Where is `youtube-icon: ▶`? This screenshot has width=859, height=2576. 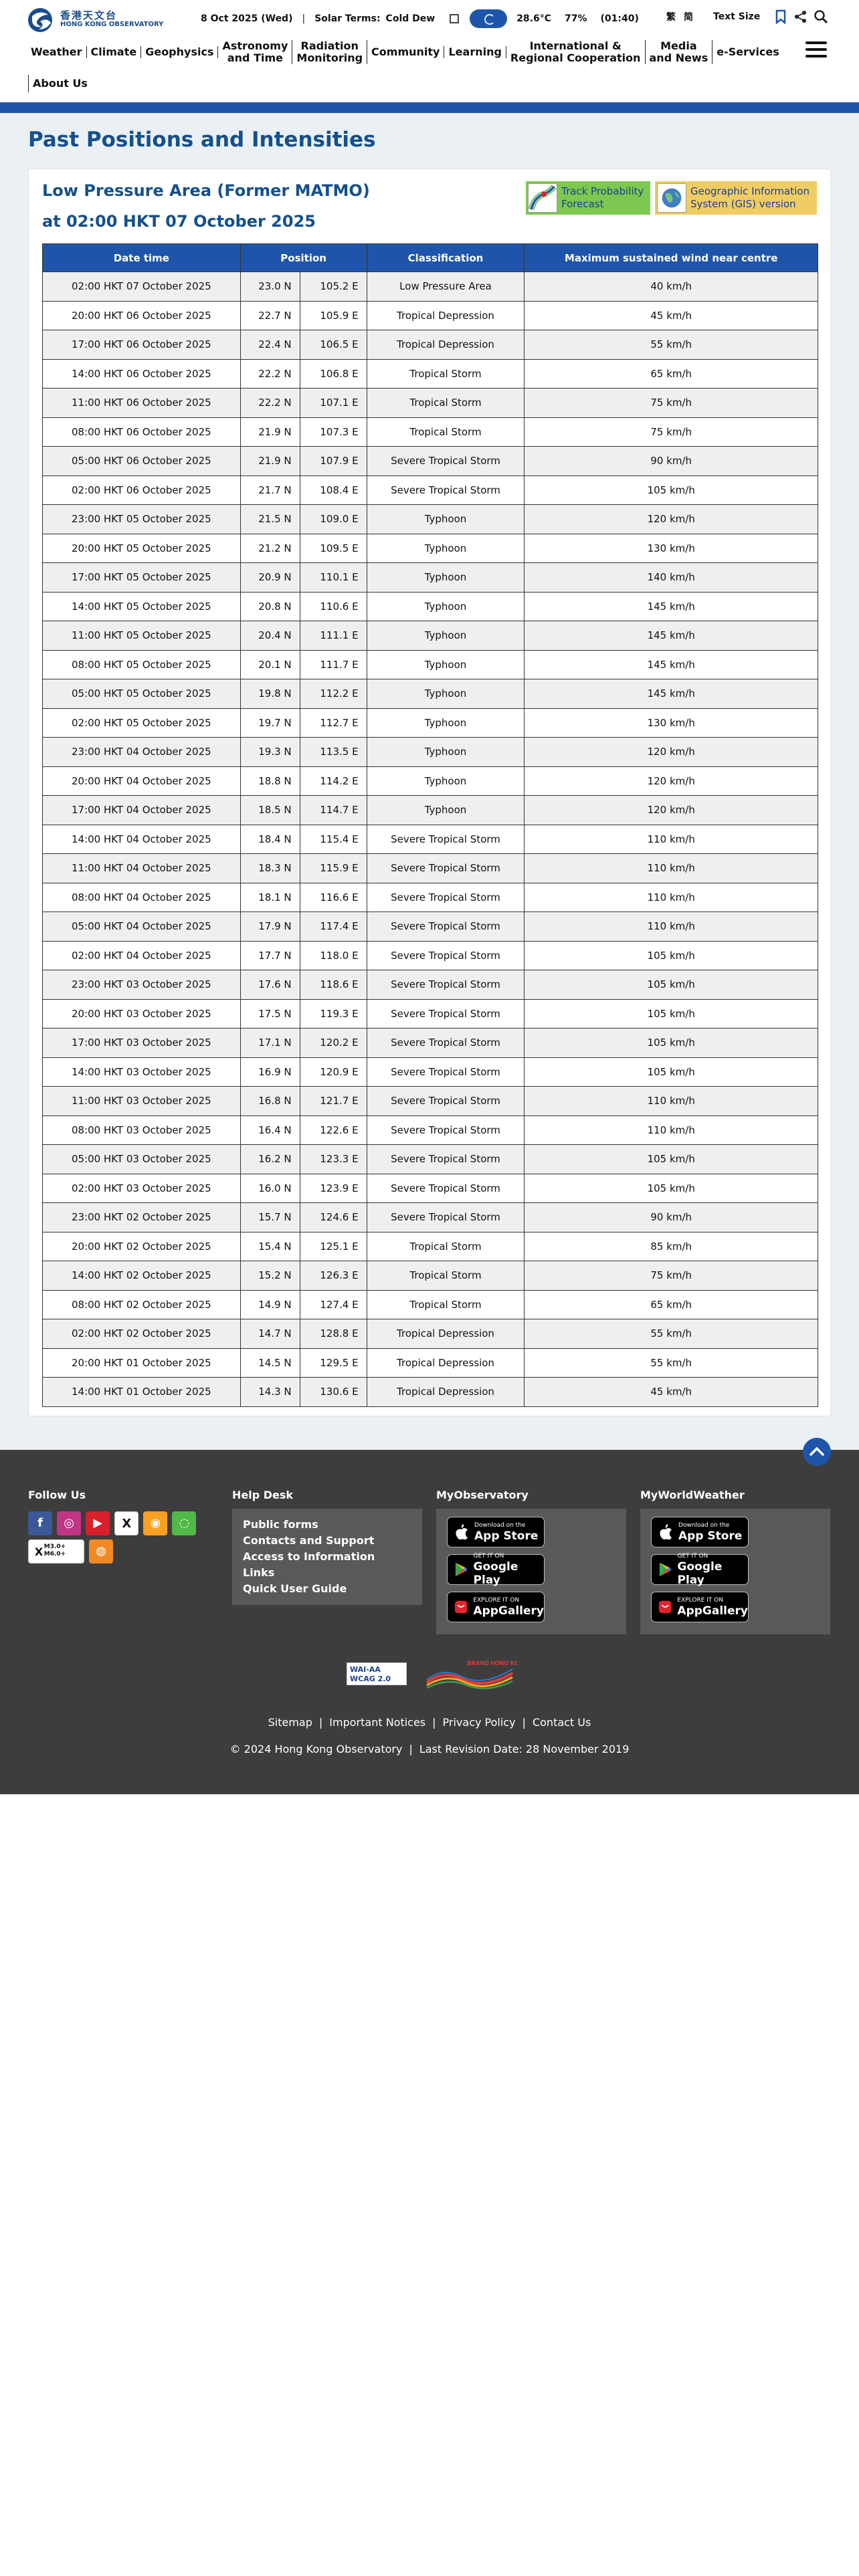
youtube-icon: ▶ is located at coordinates (98, 1523).